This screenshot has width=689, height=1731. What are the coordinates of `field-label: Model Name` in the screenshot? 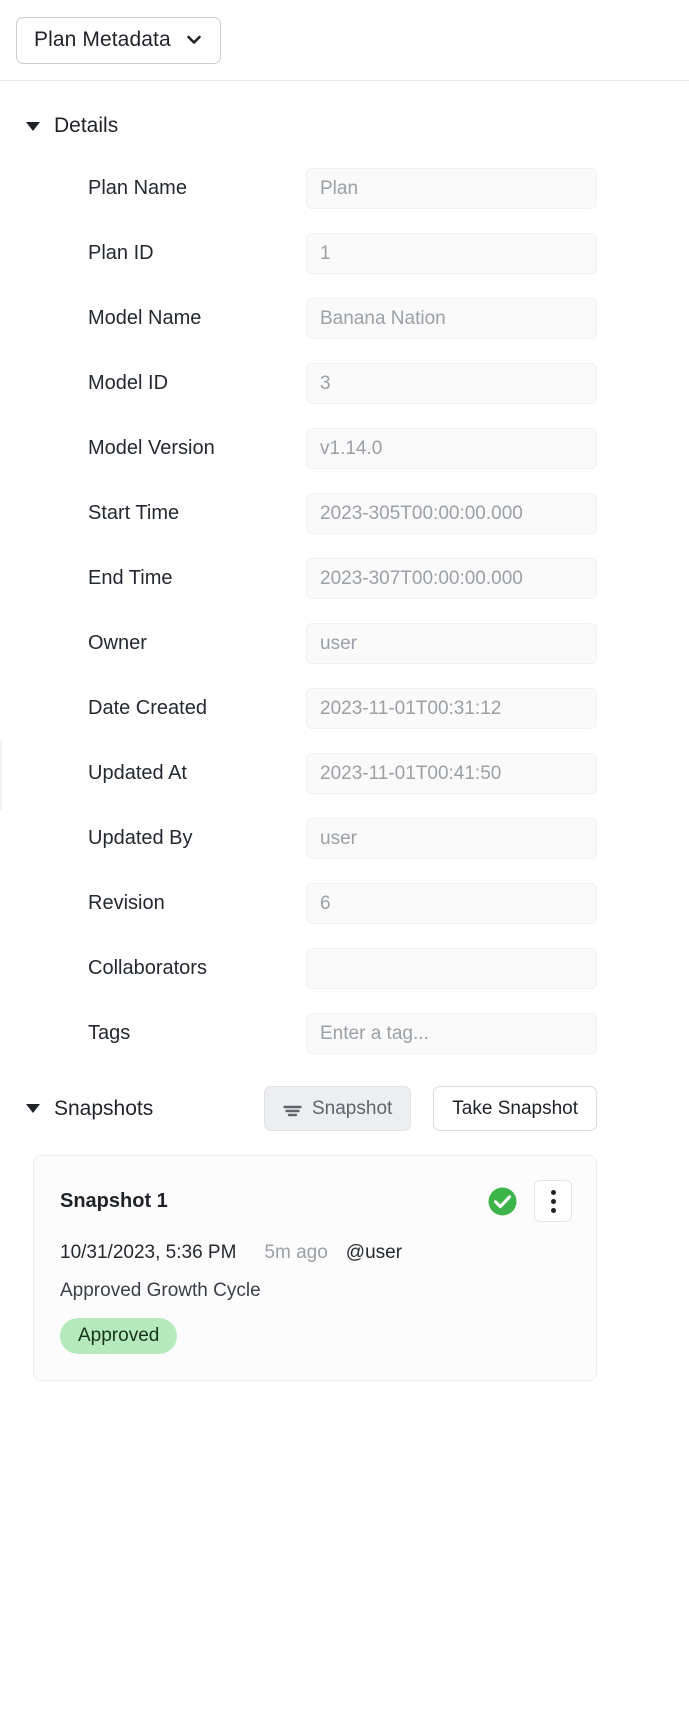 It's located at (145, 318).